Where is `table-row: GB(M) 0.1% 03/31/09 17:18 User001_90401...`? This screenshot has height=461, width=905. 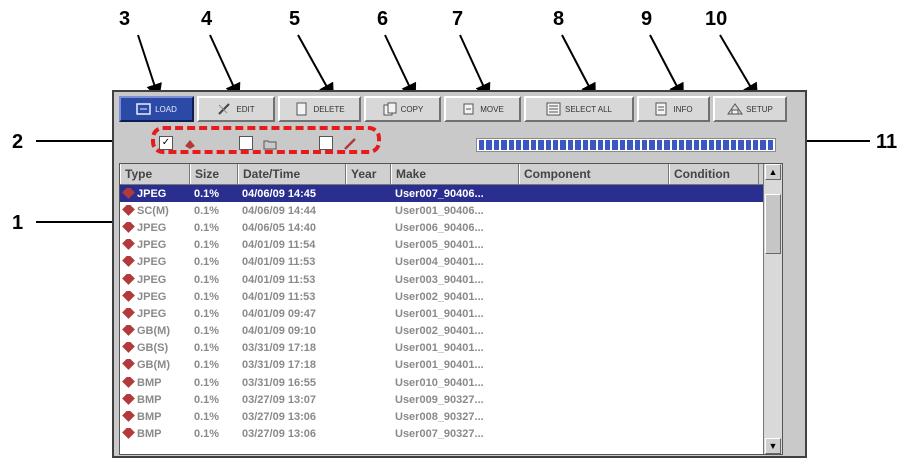 table-row: GB(M) 0.1% 03/31/09 17:18 User001_90401... is located at coordinates (451, 365).